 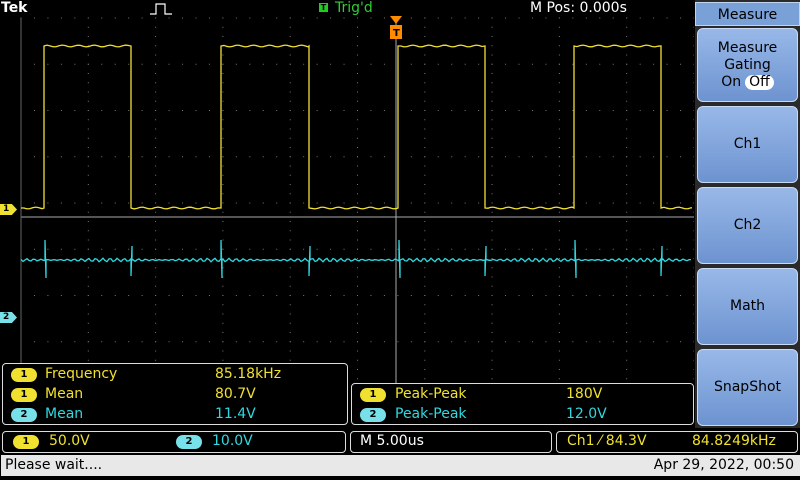 I want to click on measurement-value: 85.18kHz, so click(x=248, y=374).